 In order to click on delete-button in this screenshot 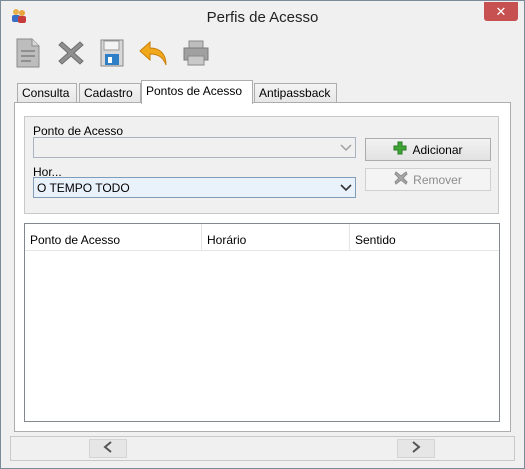, I will do `click(71, 54)`.